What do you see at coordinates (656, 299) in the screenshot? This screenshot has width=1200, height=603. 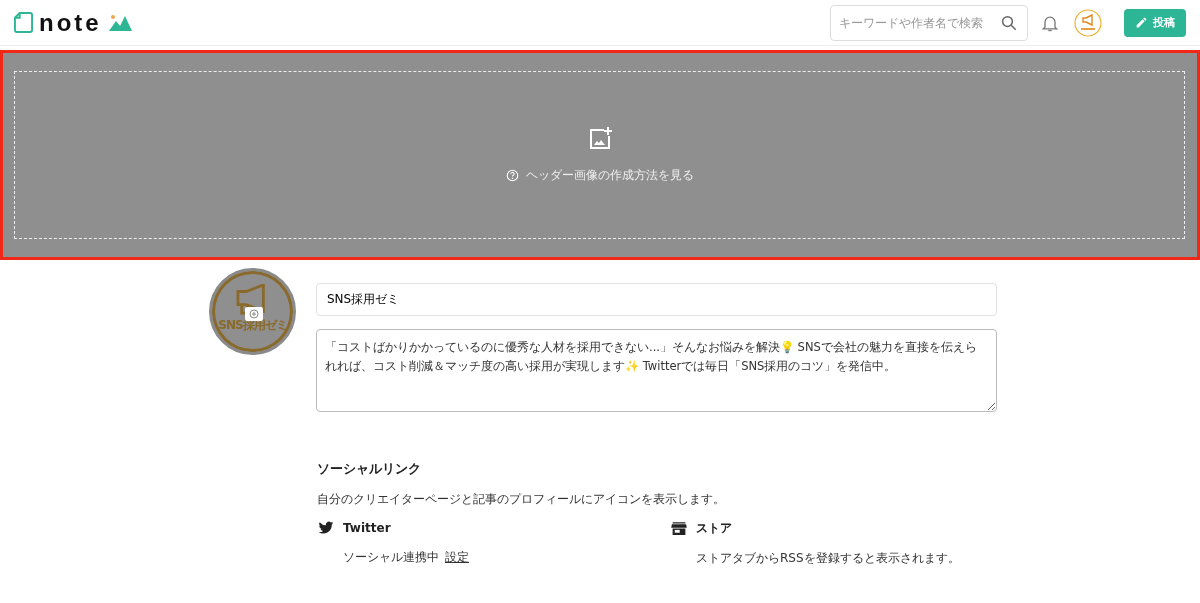 I see `name-field: SNS採用ゼミ` at bounding box center [656, 299].